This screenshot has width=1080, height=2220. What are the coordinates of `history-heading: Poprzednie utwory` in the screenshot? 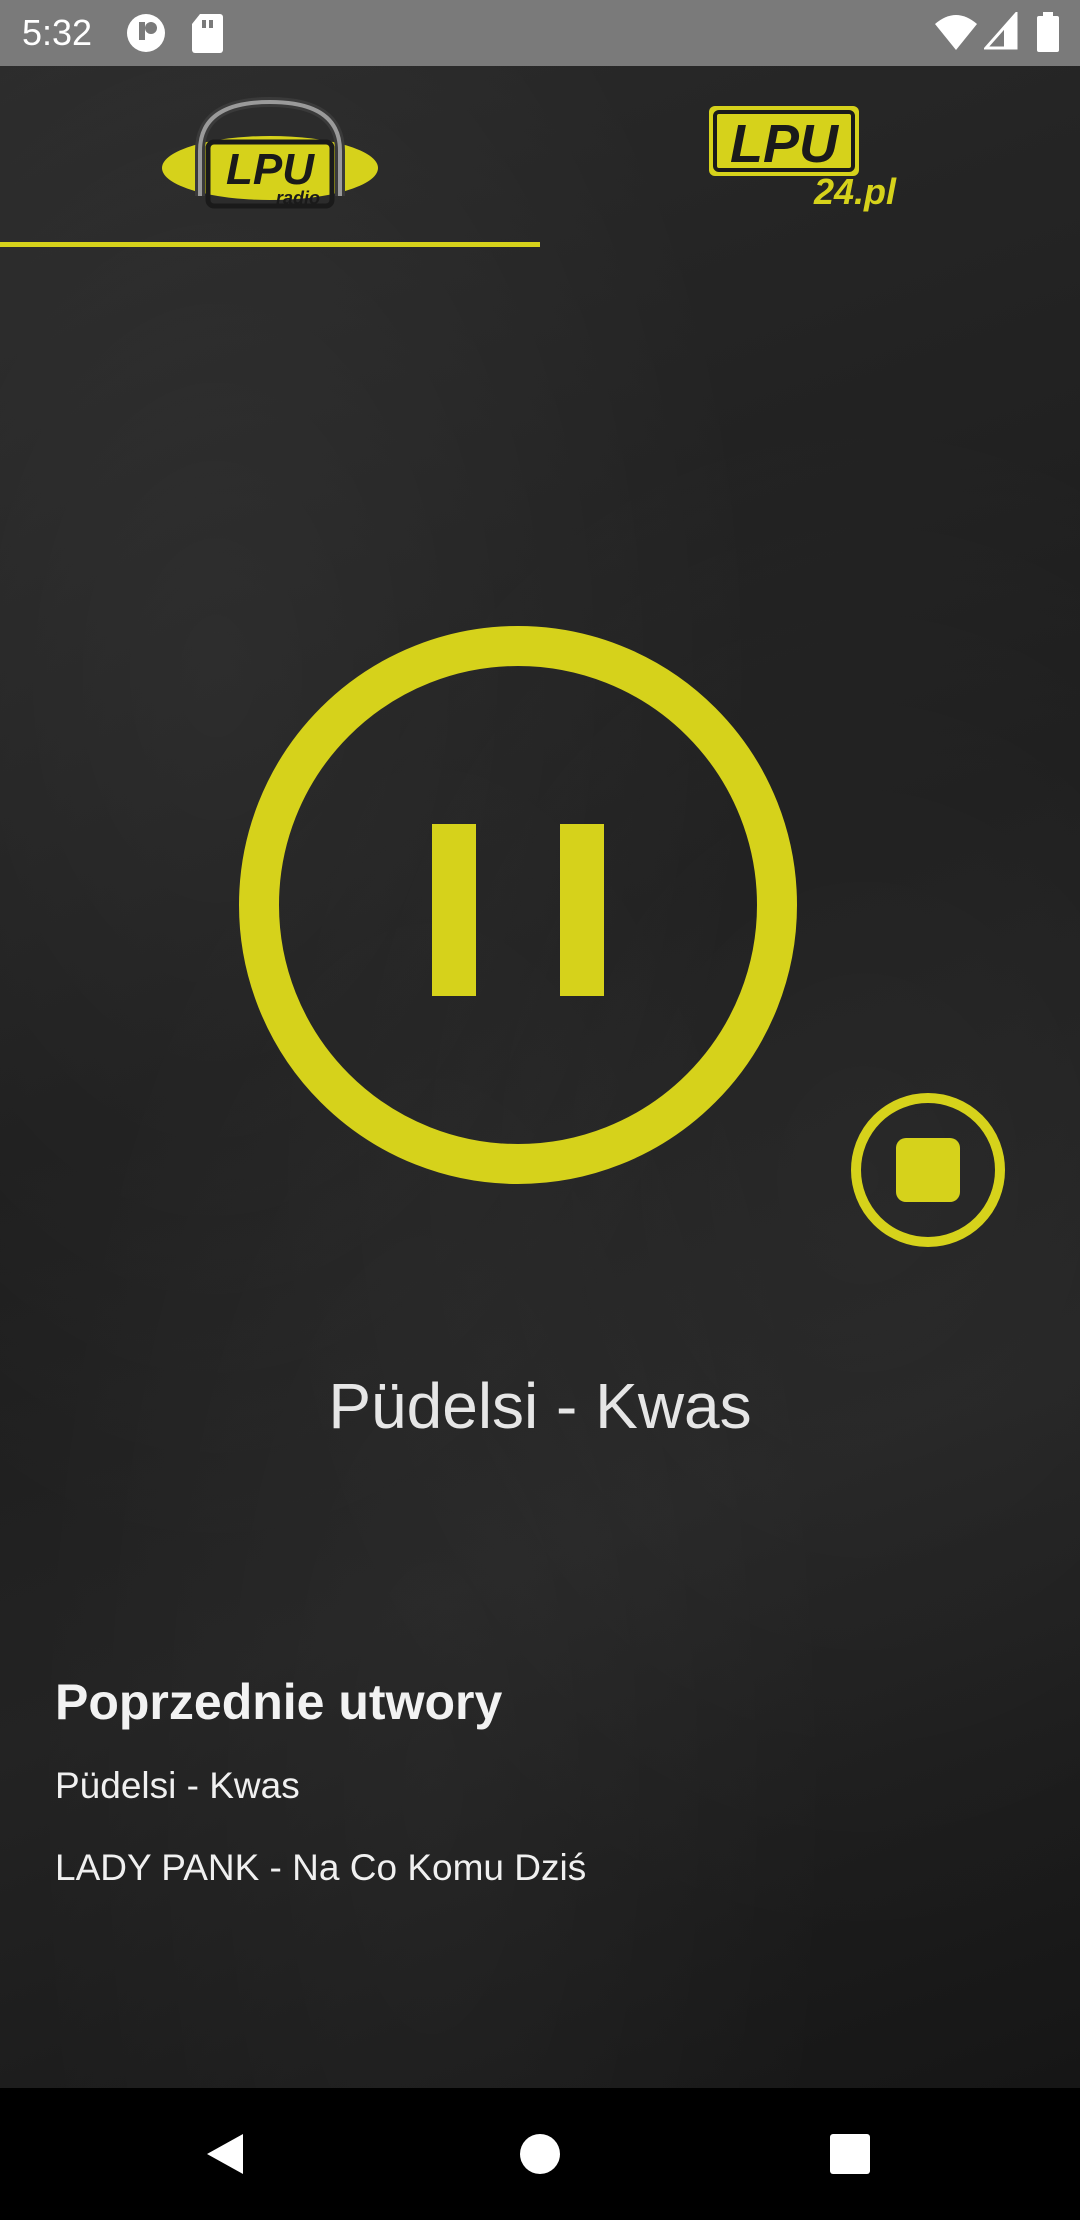 It's located at (279, 1702).